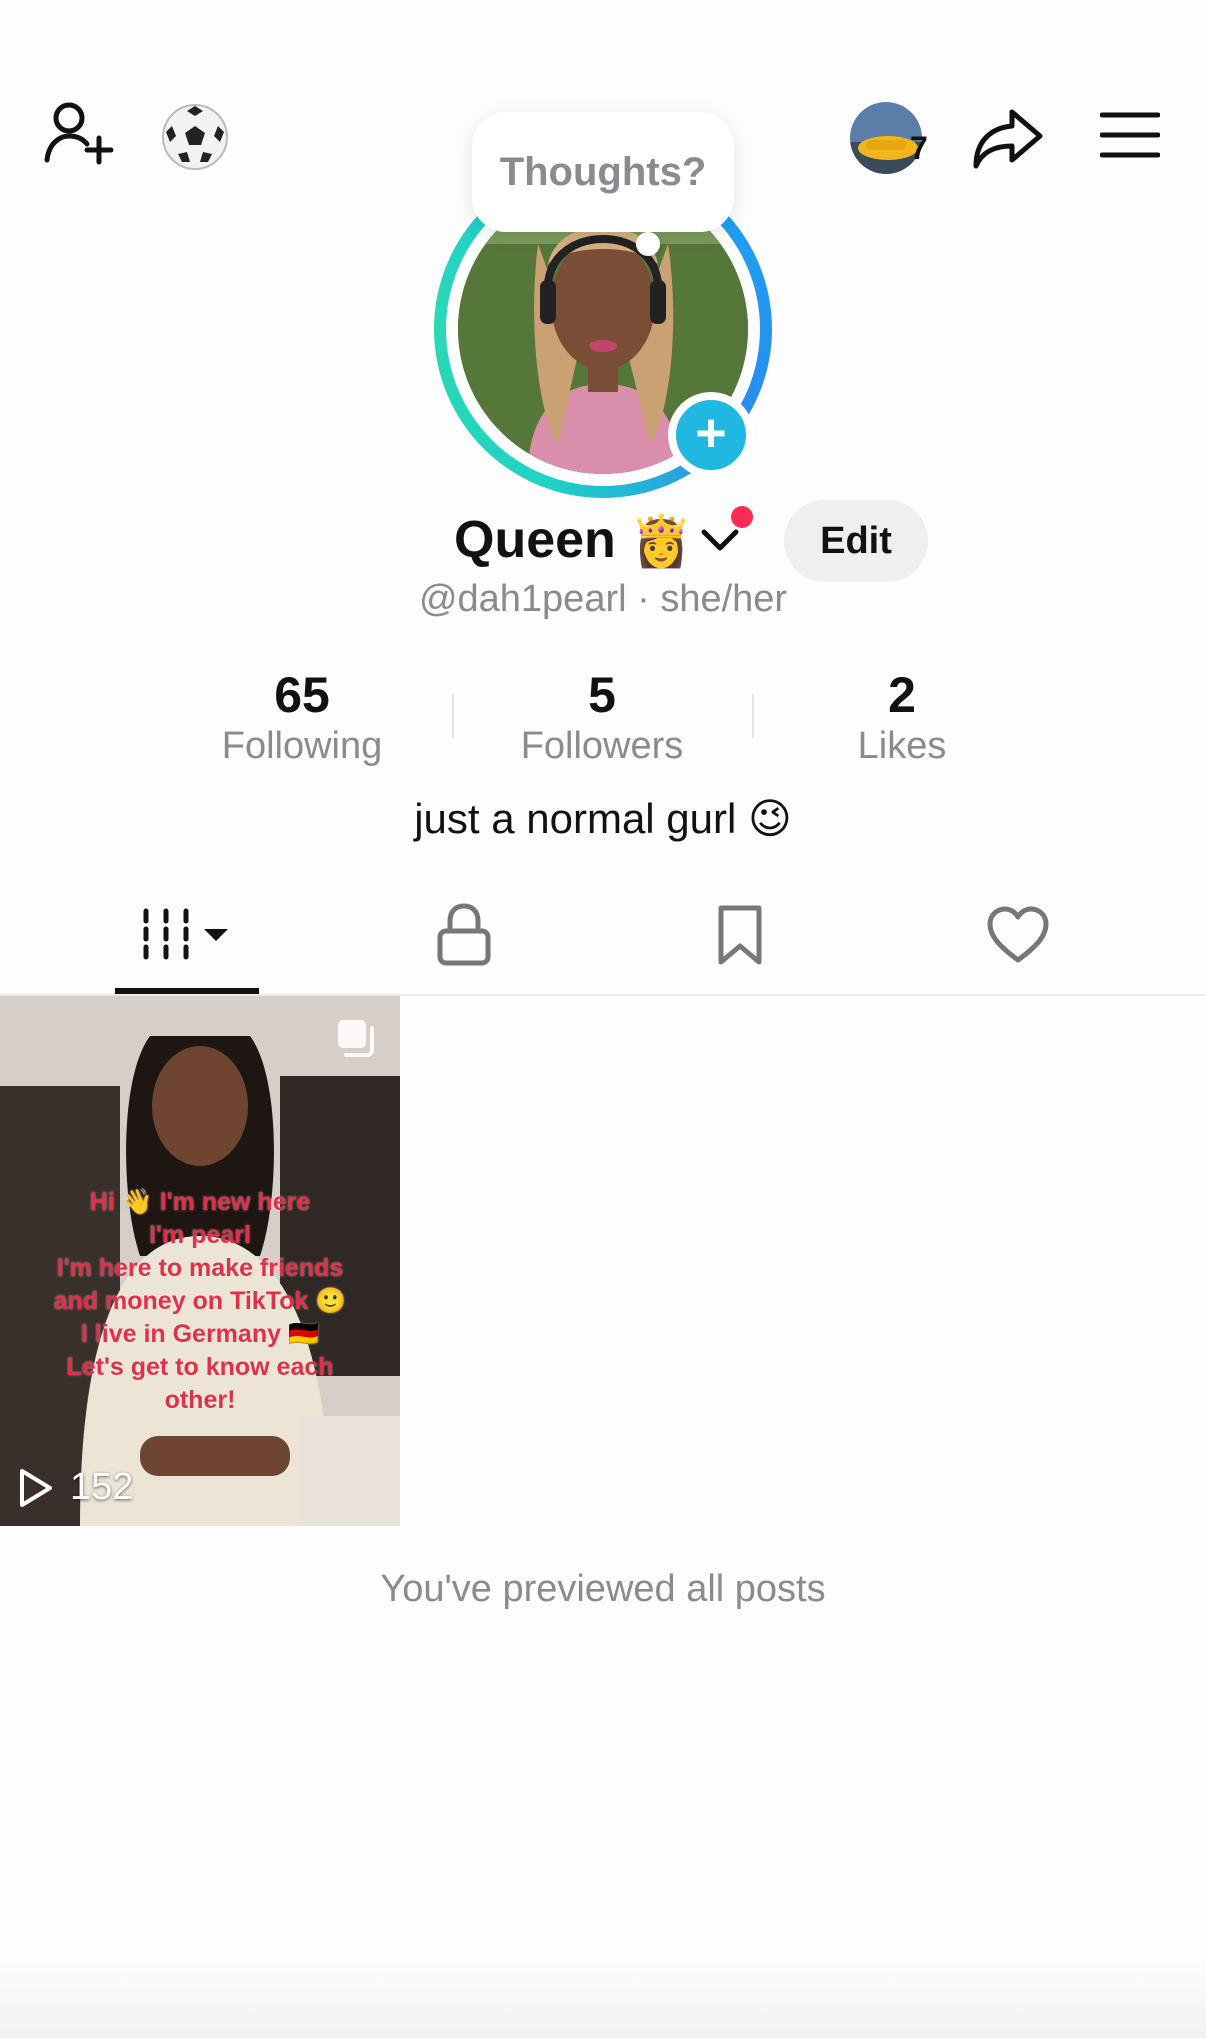  I want to click on stat-likes-value: 2, so click(902, 695).